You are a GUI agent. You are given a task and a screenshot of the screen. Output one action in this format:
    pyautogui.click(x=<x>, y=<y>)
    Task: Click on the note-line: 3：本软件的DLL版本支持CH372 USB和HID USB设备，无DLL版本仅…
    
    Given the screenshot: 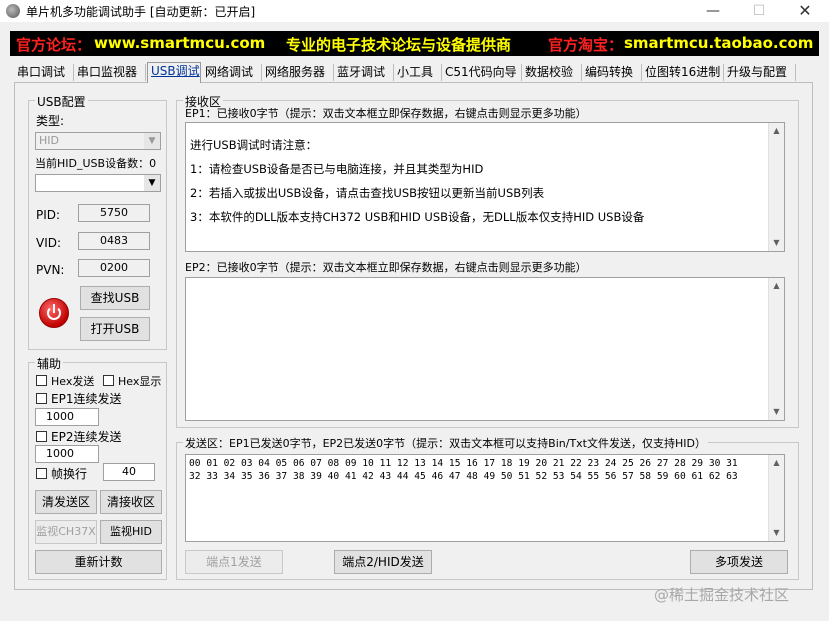 What is the action you would take?
    pyautogui.click(x=417, y=217)
    